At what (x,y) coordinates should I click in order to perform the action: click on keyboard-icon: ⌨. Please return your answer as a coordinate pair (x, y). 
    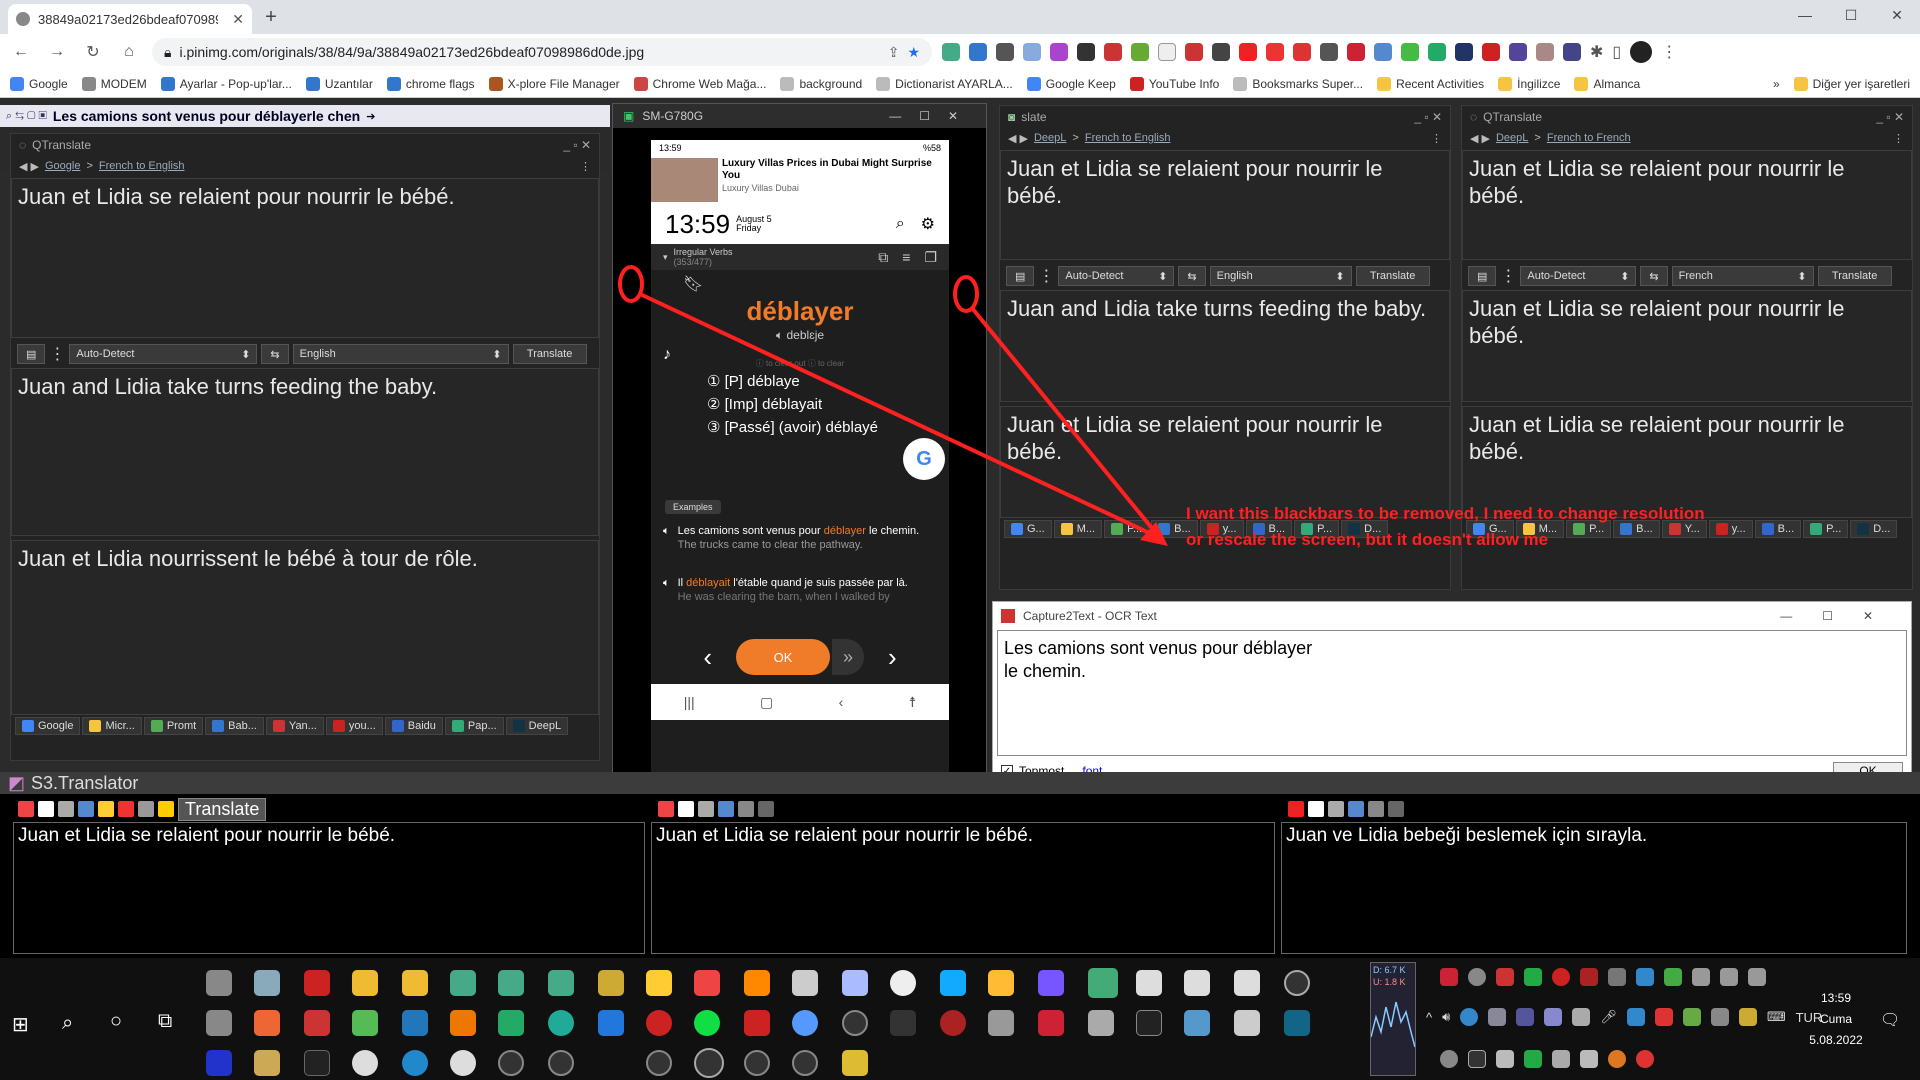
    Looking at the image, I should click on (1776, 1017).